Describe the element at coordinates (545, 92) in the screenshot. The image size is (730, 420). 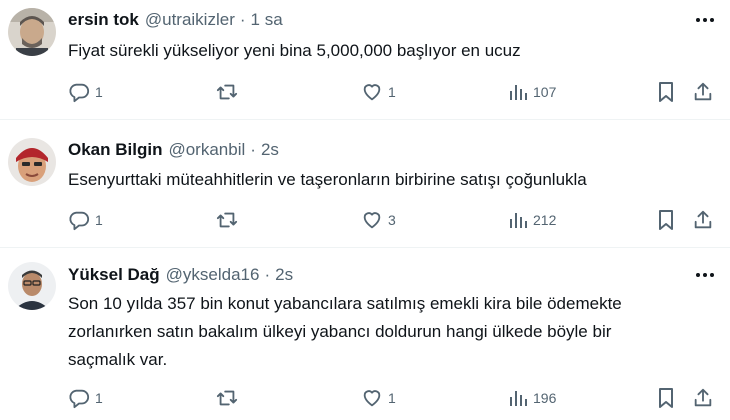
I see `view-count: 107` at that location.